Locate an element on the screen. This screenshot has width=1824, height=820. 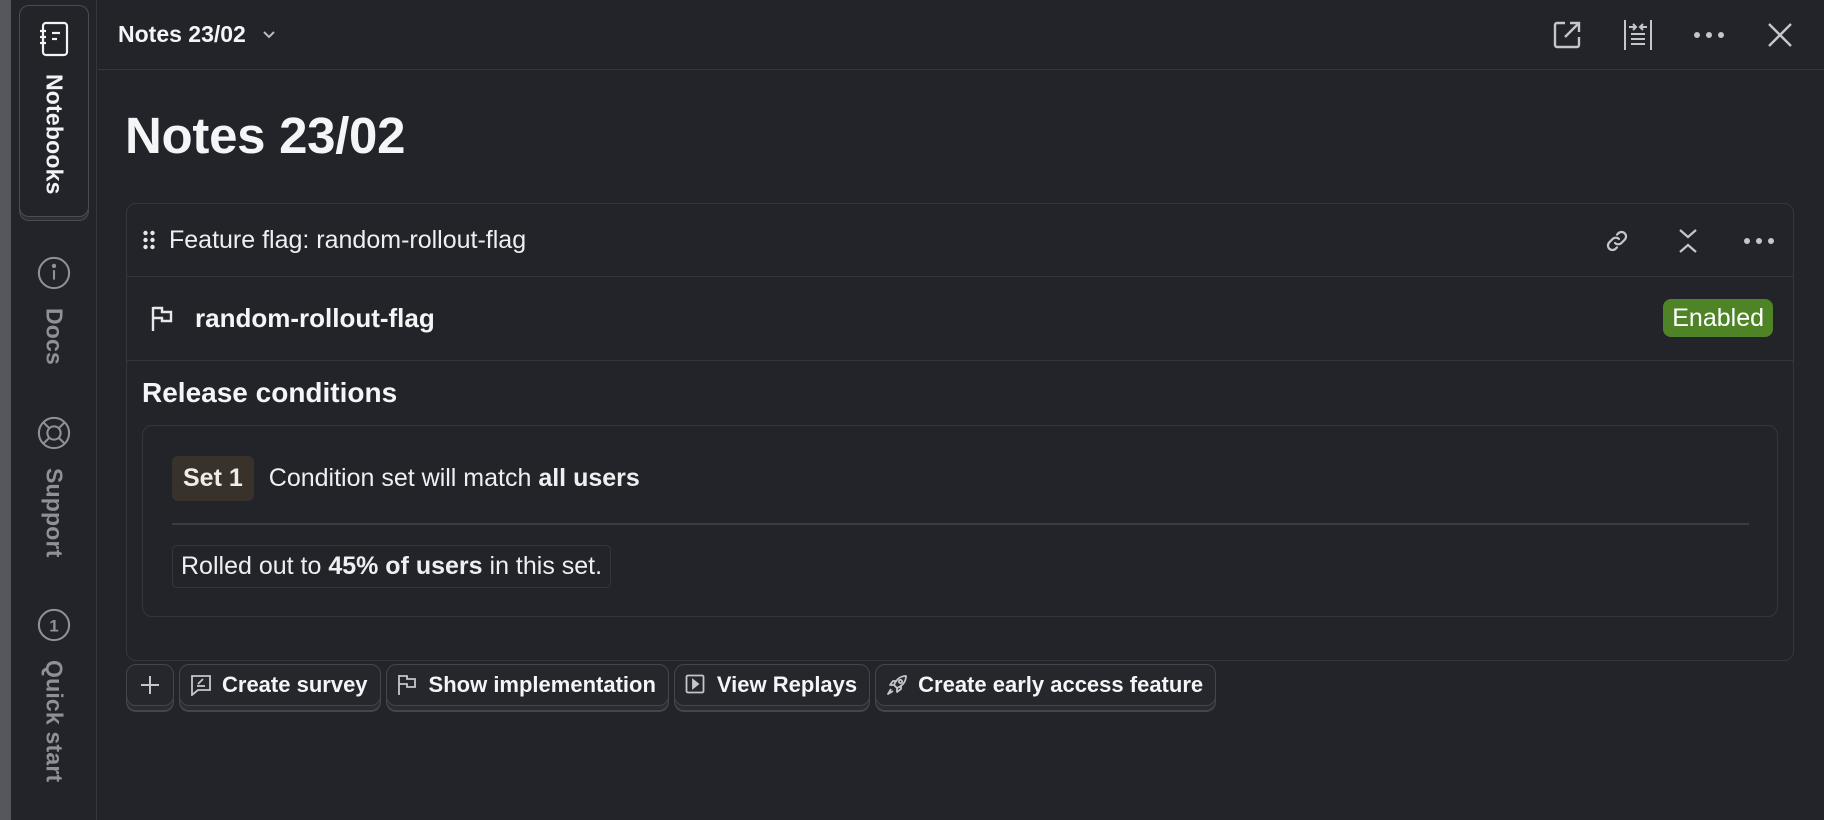
node-actions is located at coordinates (1679, 240).